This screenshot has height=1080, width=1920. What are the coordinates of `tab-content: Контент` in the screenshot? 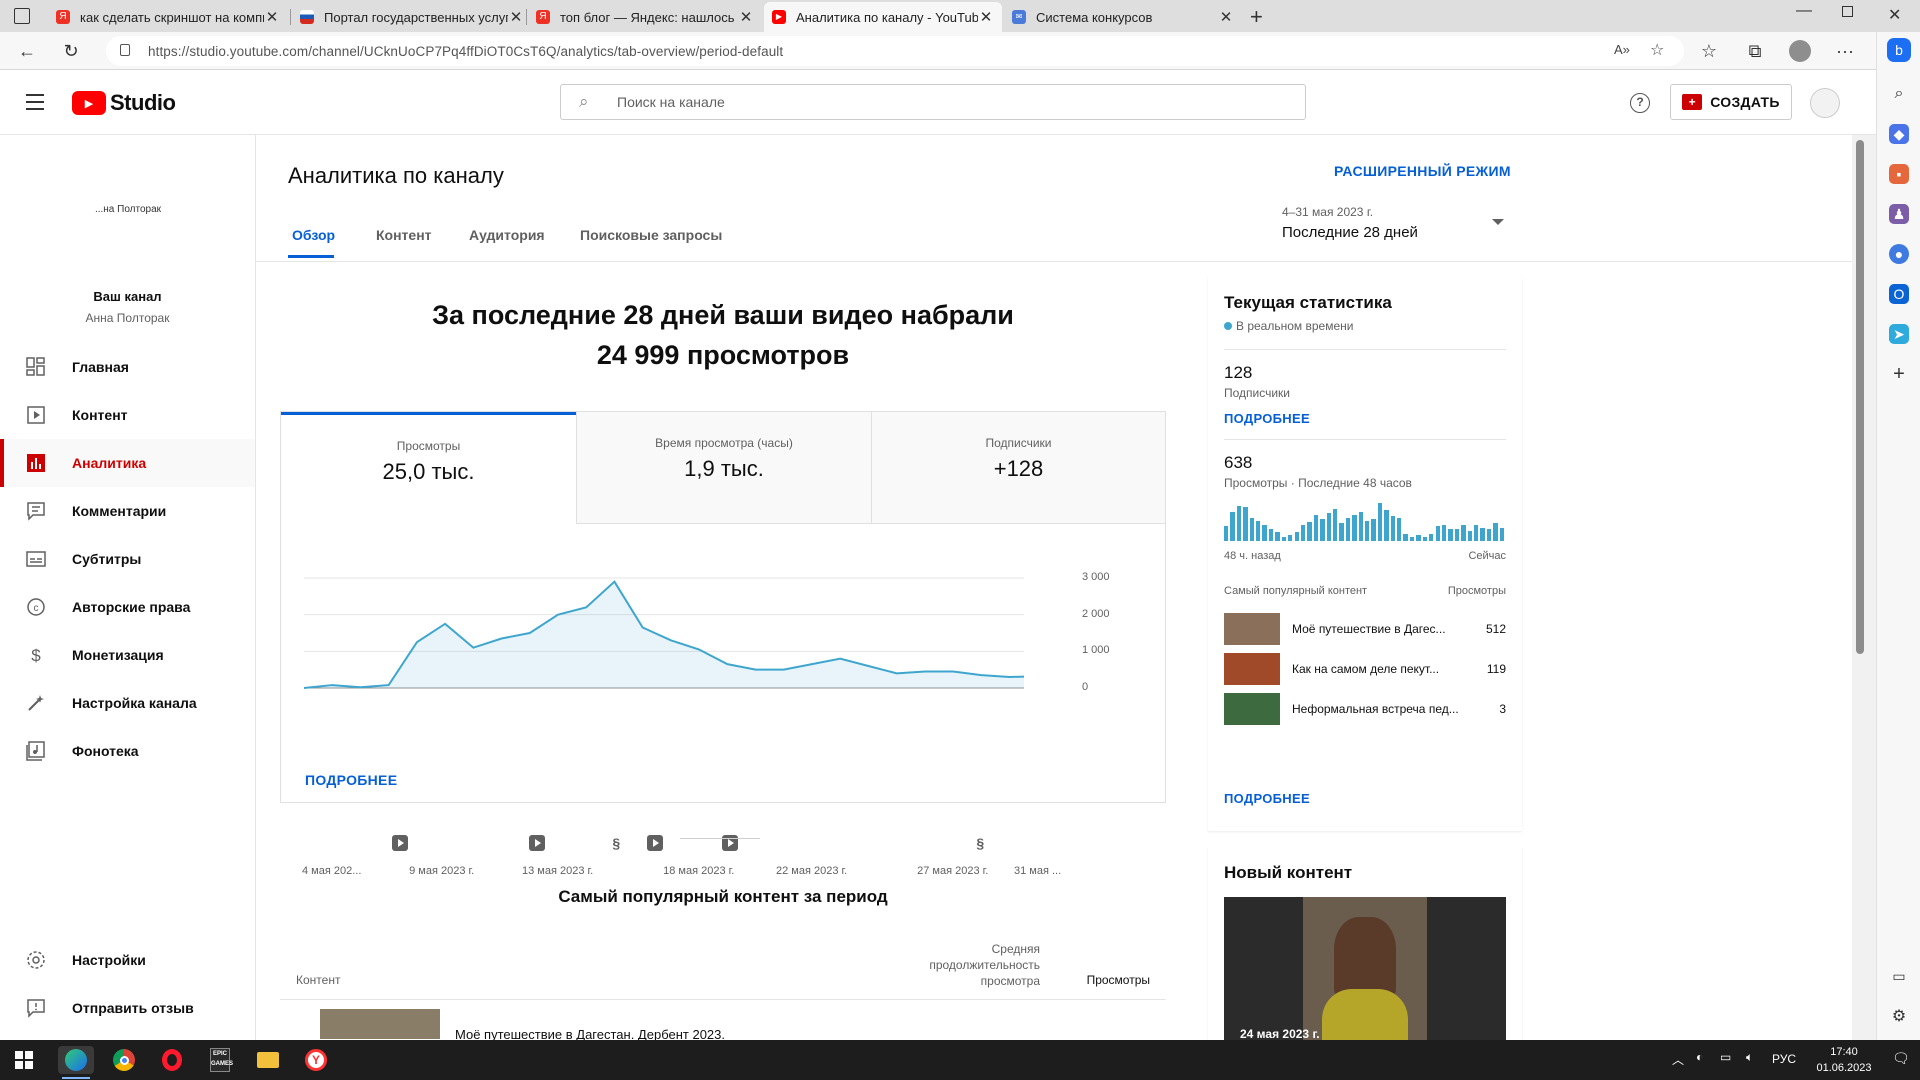 It's located at (404, 235).